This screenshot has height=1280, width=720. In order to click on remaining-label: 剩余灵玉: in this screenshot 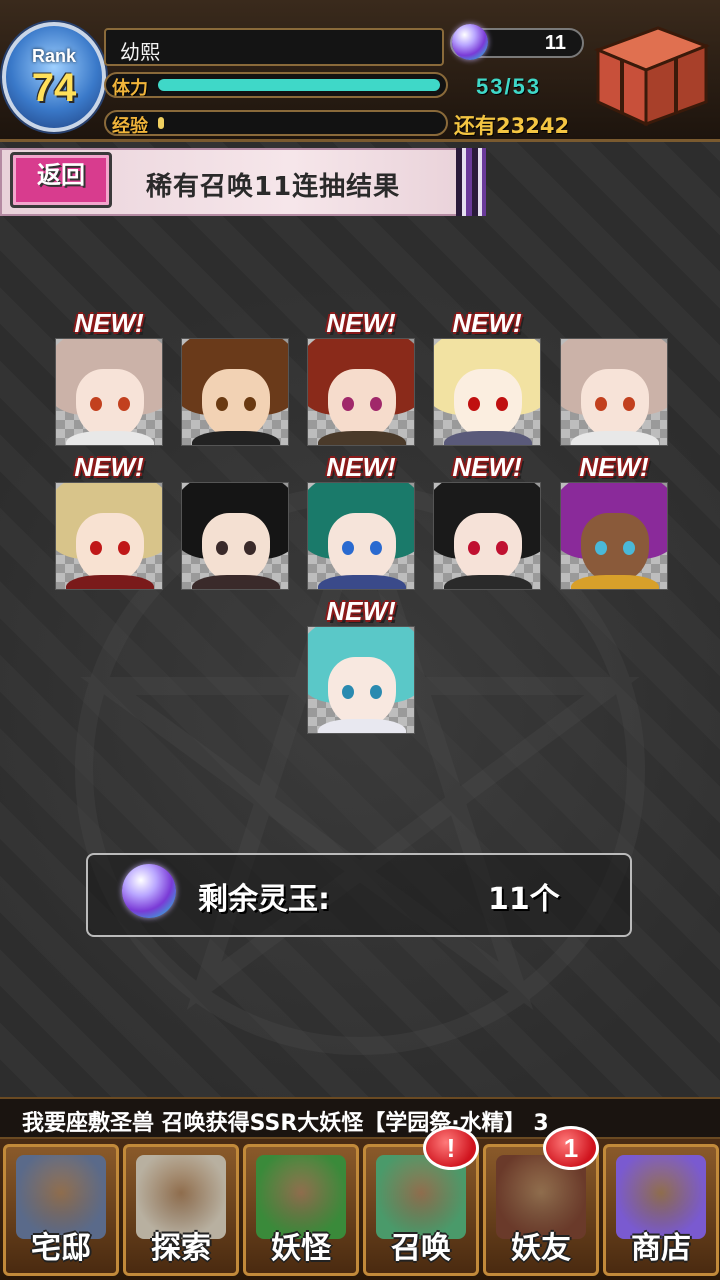, I will do `click(264, 899)`.